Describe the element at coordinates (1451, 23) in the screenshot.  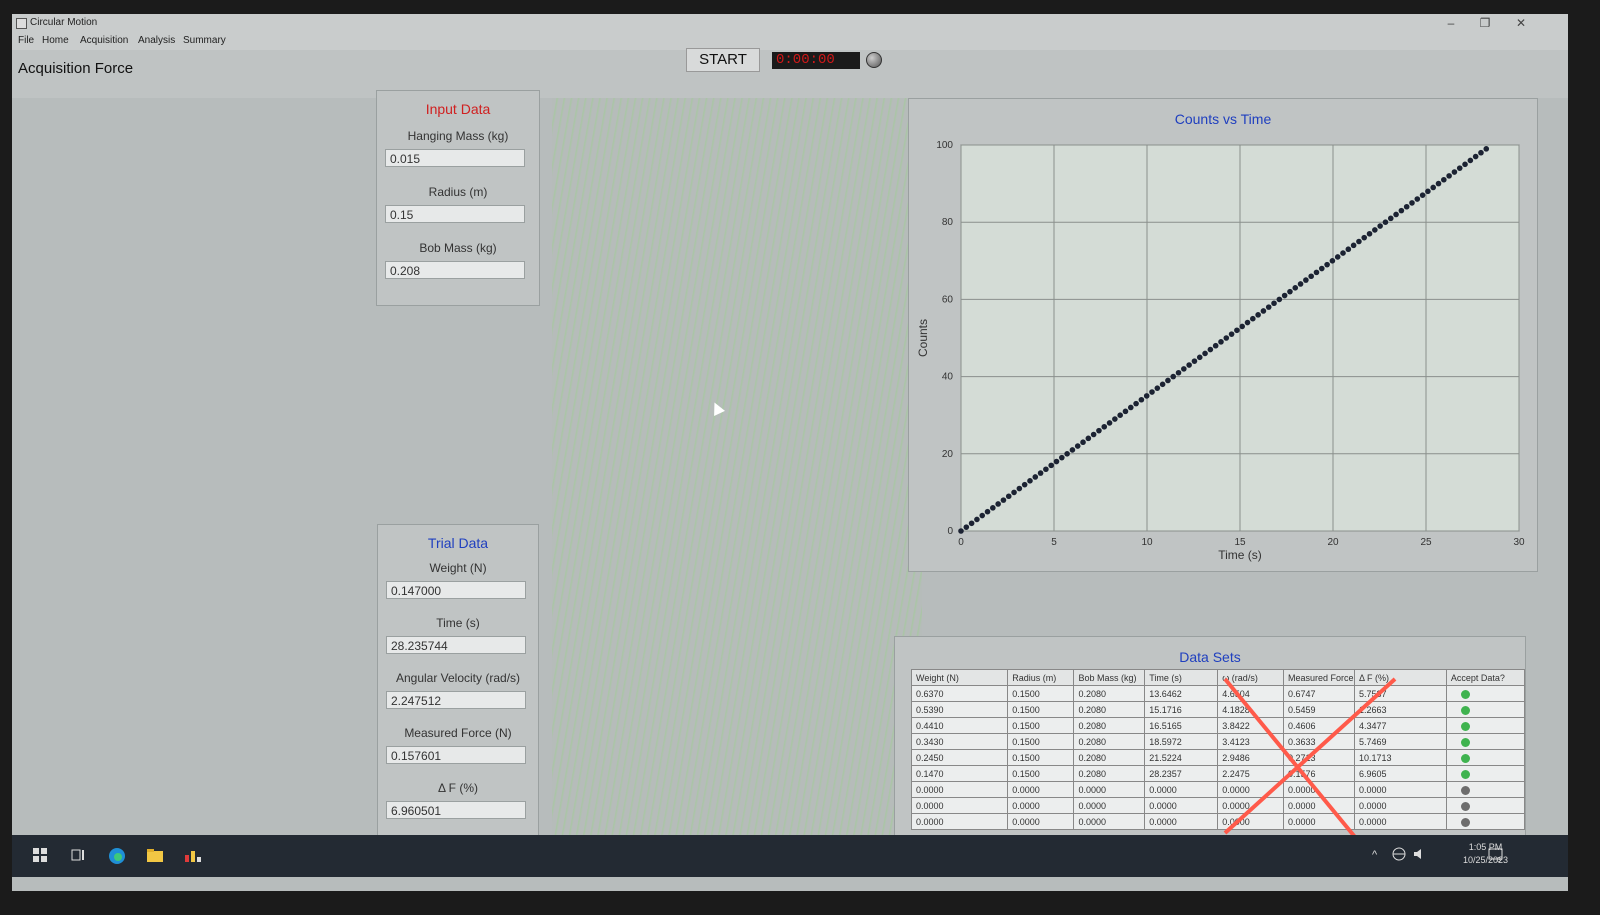
I see `minimize-icon: –` at that location.